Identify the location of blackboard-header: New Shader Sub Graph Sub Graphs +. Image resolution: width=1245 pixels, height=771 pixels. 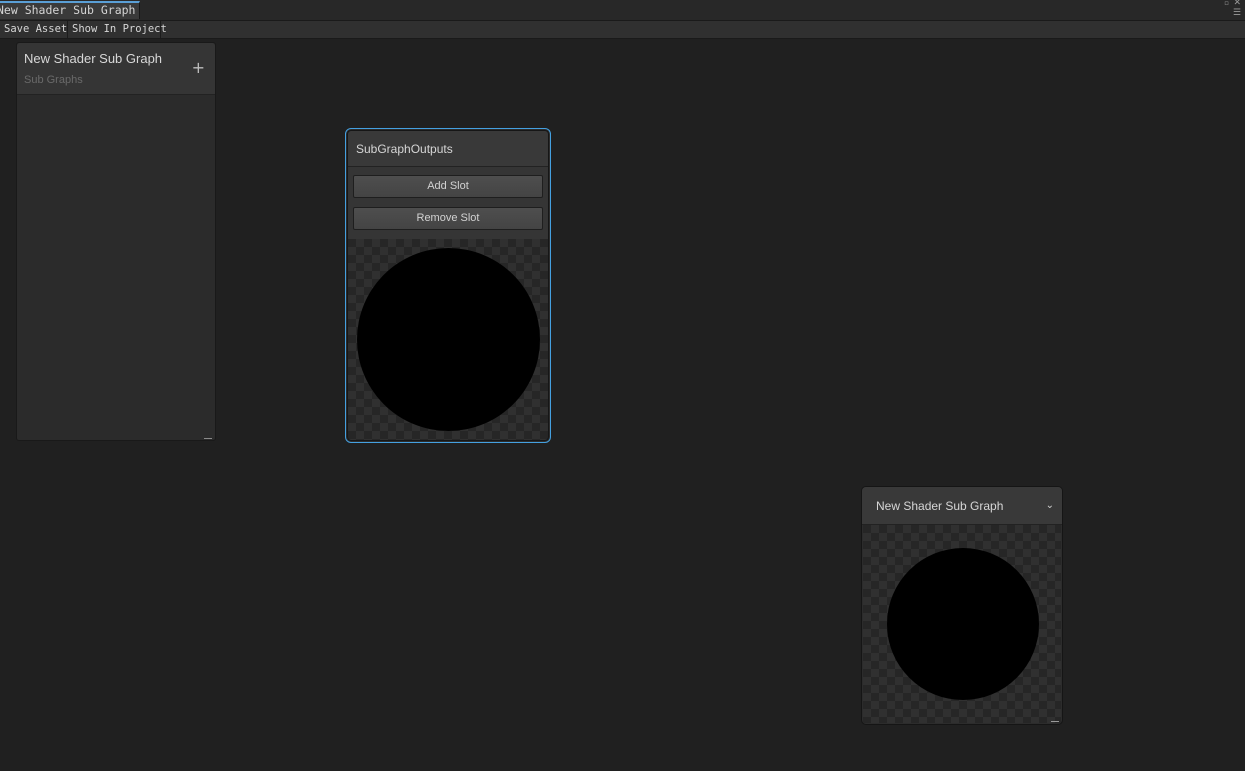
(116, 69).